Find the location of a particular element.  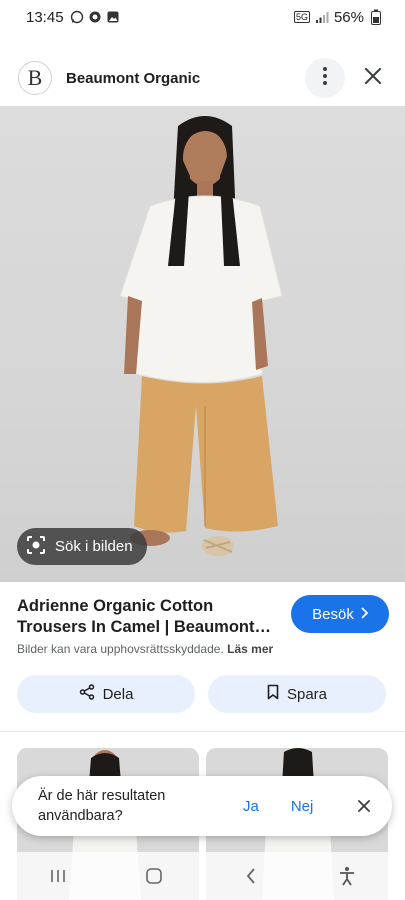

more-options-button is located at coordinates (325, 78).